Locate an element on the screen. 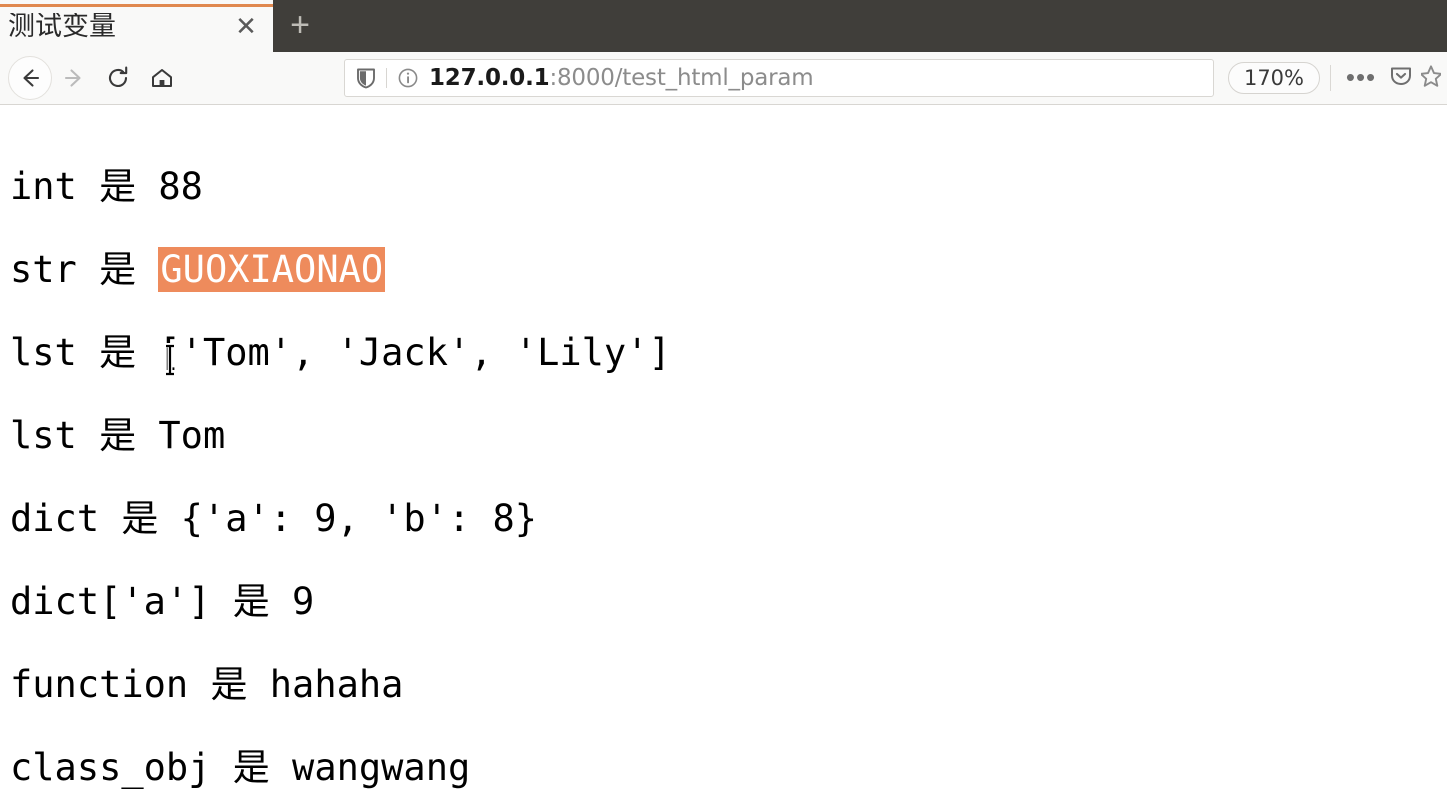 This screenshot has height=811, width=1447. forward-button is located at coordinates (74, 78).